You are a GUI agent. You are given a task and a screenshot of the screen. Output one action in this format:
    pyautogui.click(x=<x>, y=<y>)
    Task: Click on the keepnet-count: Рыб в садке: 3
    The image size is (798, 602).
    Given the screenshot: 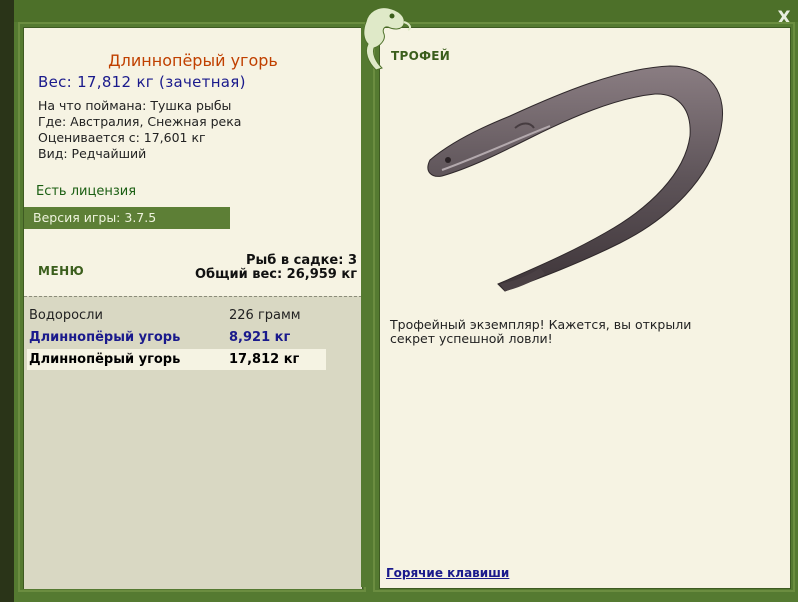 What is the action you would take?
    pyautogui.click(x=301, y=260)
    